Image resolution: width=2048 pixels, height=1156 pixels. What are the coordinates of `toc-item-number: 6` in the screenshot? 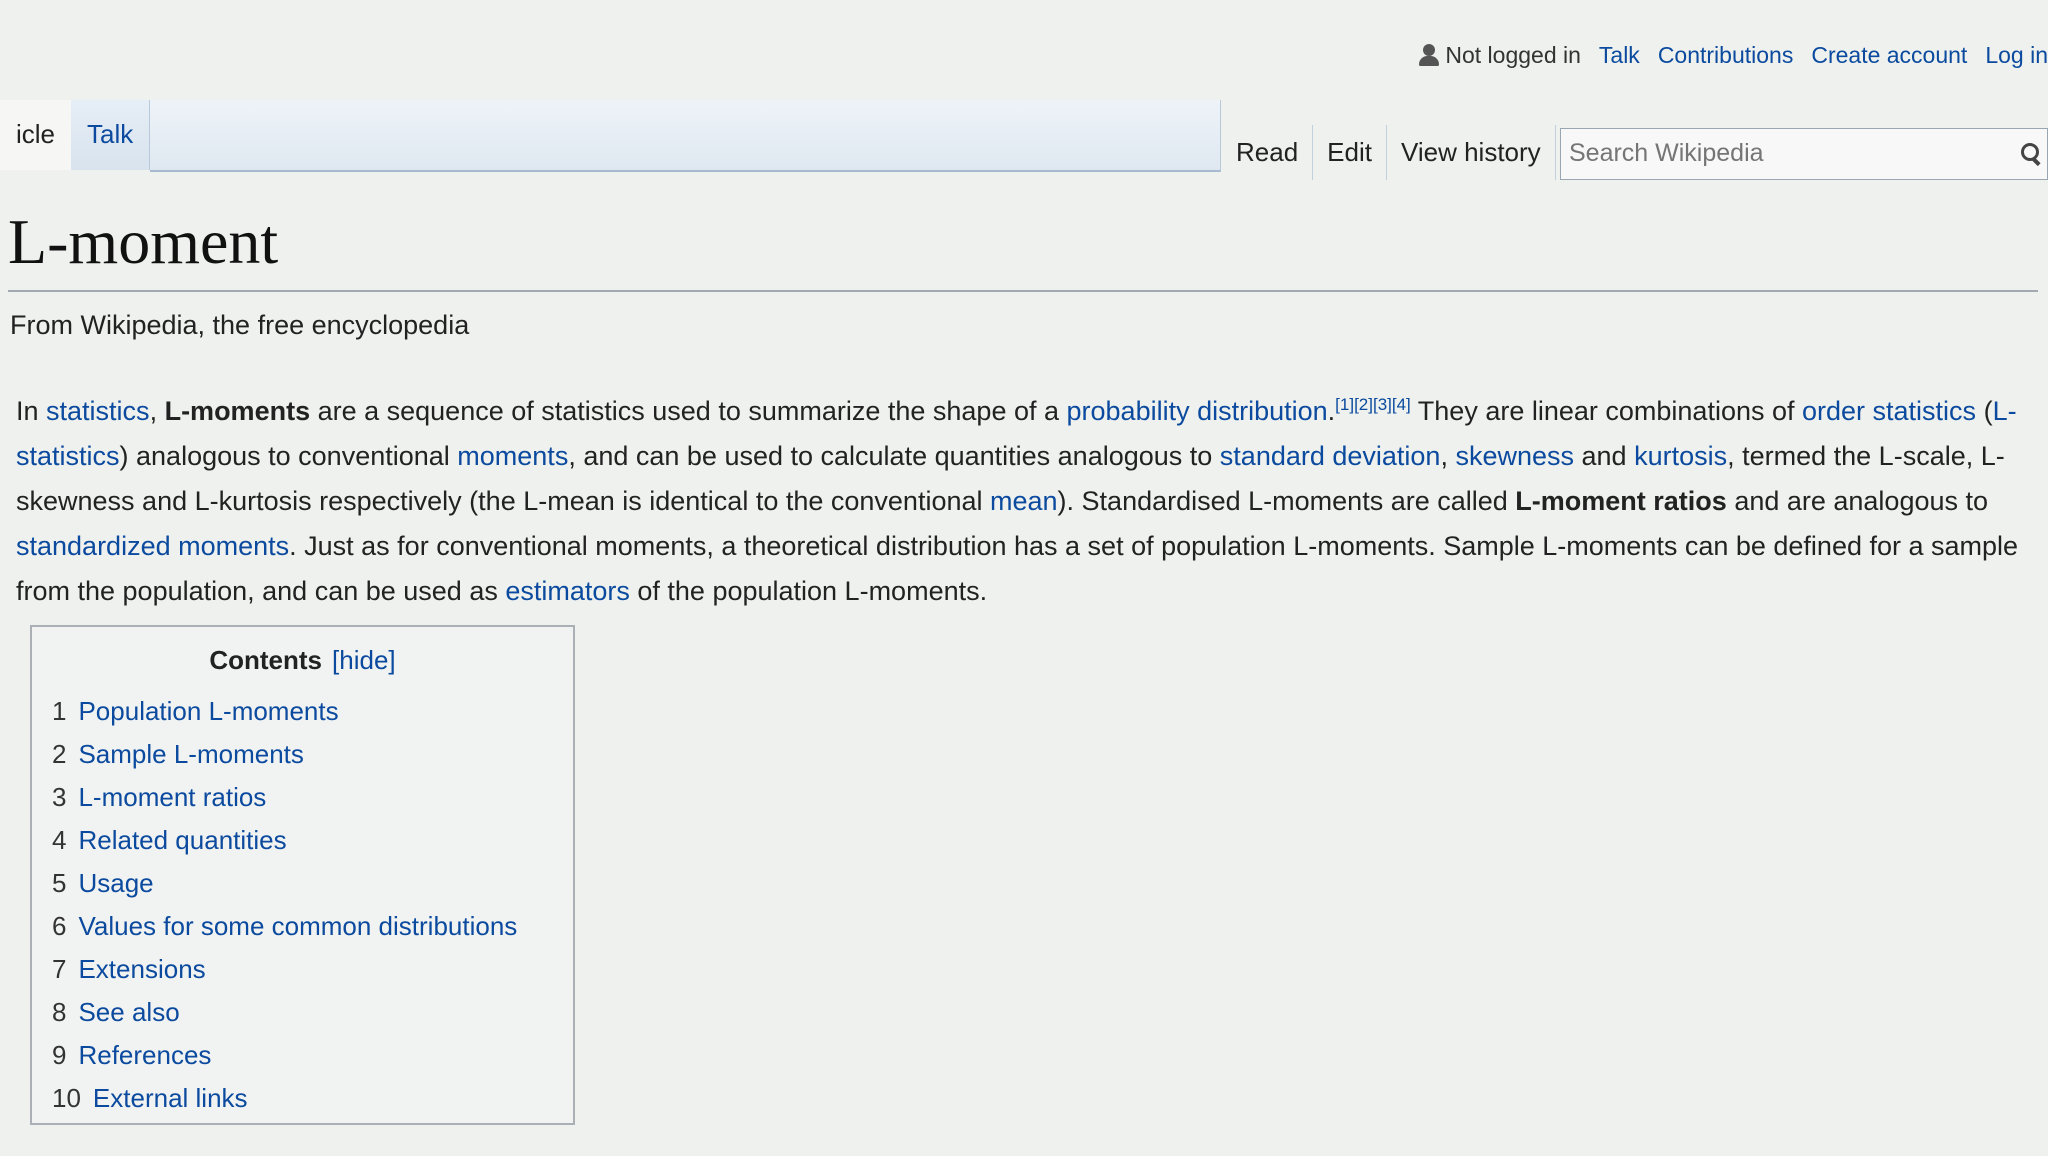 It's located at (59, 926).